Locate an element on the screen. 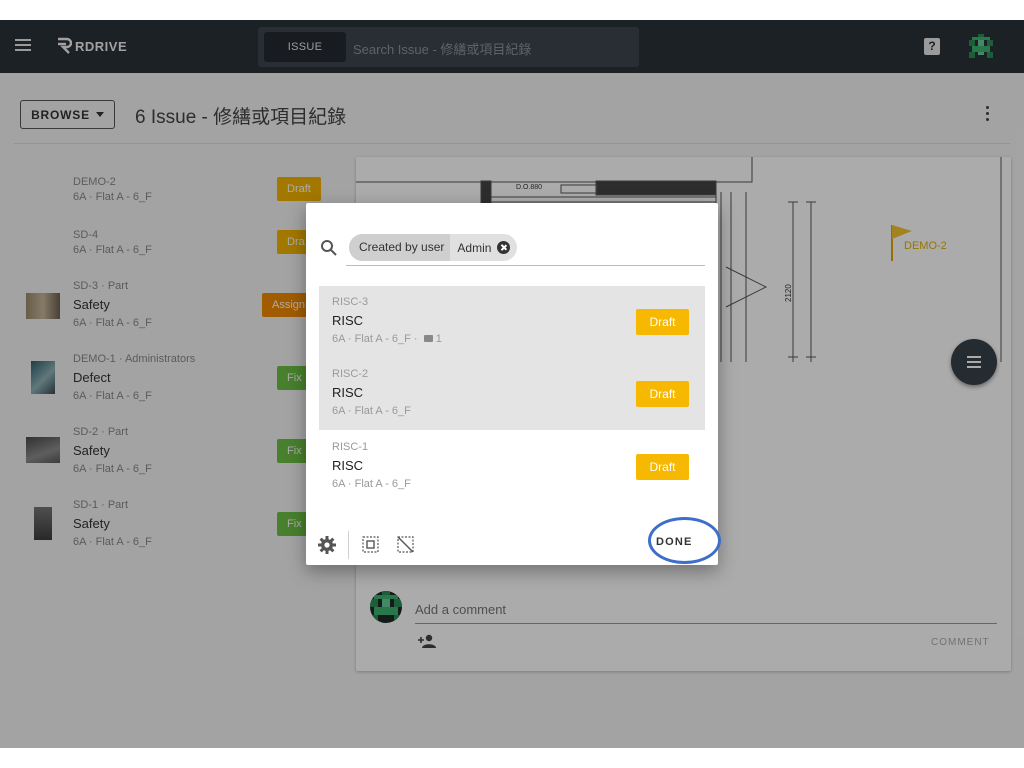  filter-chip-value: Admin is located at coordinates (474, 247).